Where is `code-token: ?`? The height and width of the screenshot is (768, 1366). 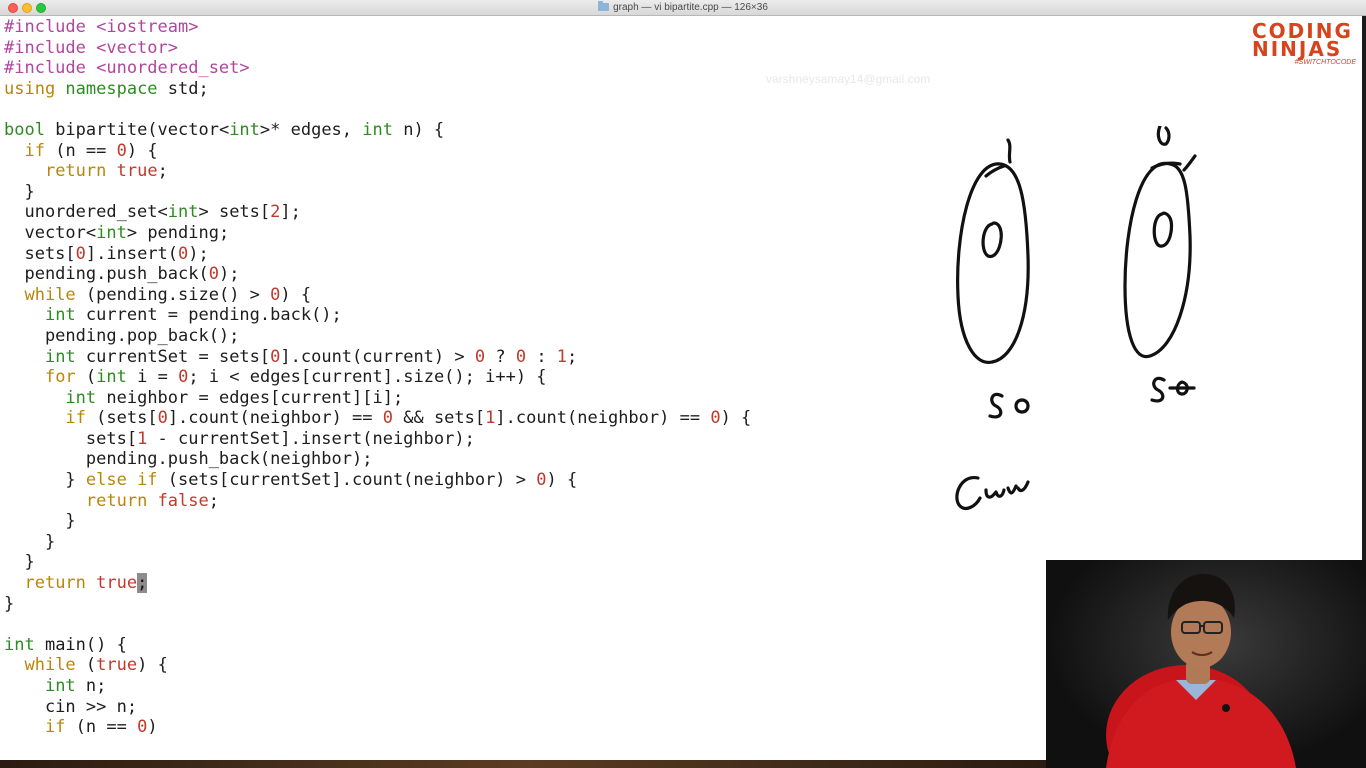 code-token: ? is located at coordinates (500, 356).